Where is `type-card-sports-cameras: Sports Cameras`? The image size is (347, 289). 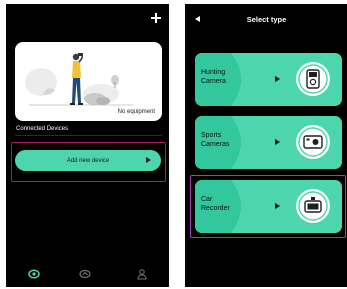
type-card-sports-cameras: Sports Cameras is located at coordinates (268, 142).